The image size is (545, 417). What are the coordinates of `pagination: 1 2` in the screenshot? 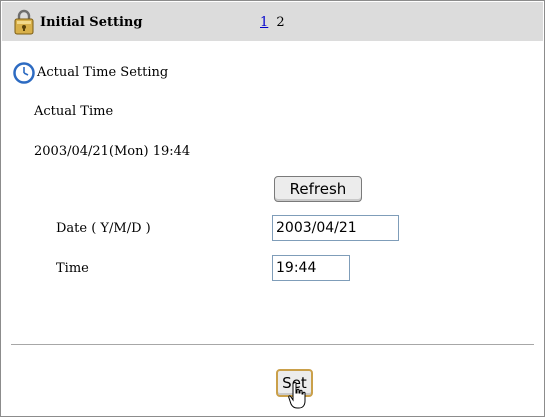 It's located at (272, 22).